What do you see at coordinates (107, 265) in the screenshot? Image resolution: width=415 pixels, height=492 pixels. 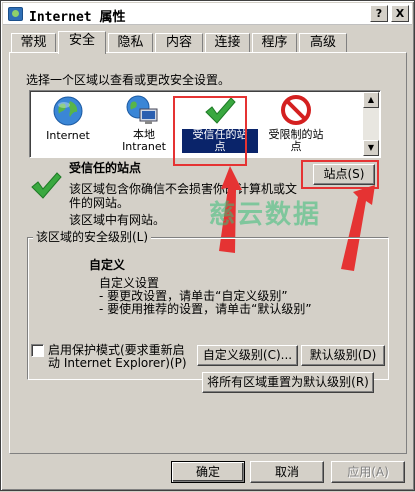 I see `level-name: 自定义` at bounding box center [107, 265].